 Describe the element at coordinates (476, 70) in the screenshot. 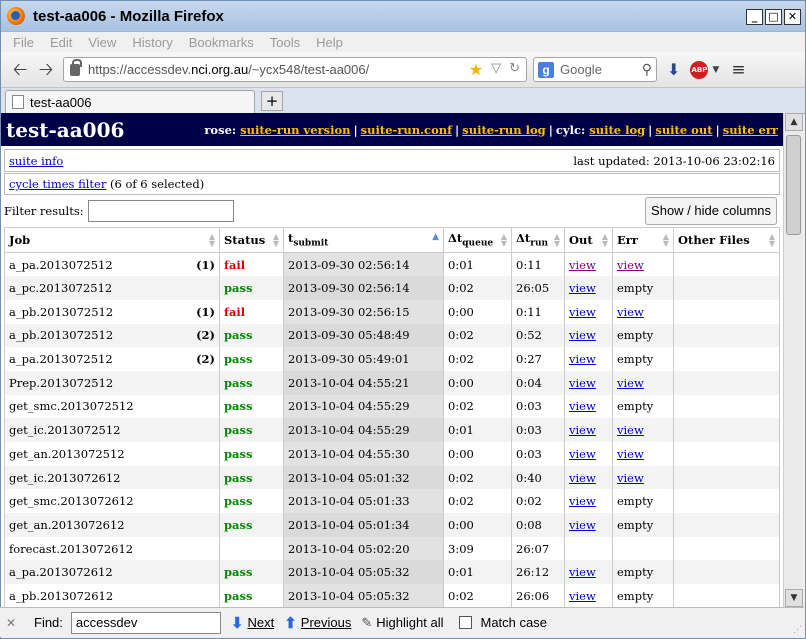

I see `bookmark-star-icon: ★` at that location.